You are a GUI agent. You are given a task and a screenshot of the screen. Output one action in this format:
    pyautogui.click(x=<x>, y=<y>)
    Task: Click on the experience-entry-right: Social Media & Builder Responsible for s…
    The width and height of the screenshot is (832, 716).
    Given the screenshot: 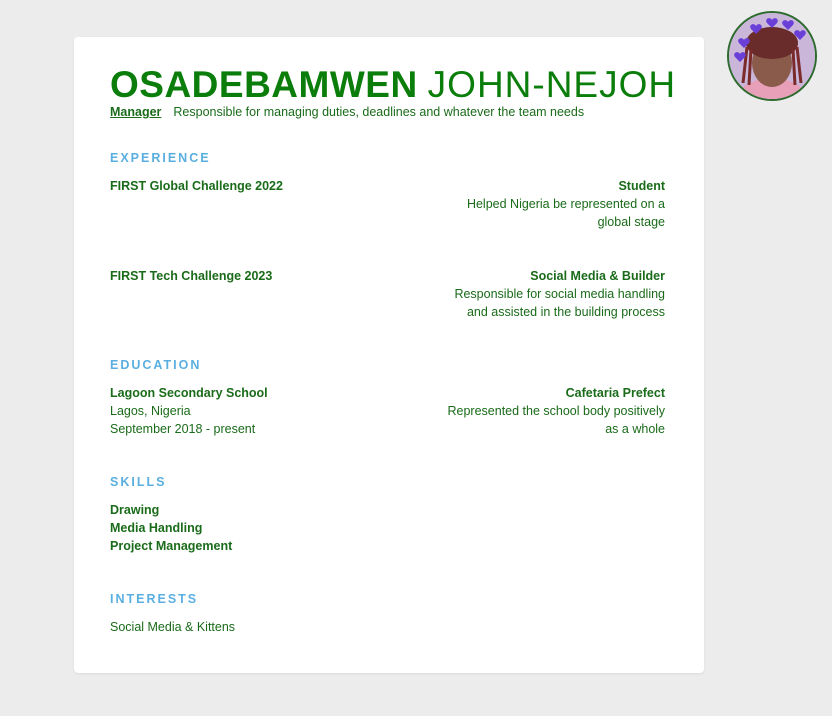 What is the action you would take?
    pyautogui.click(x=535, y=294)
    